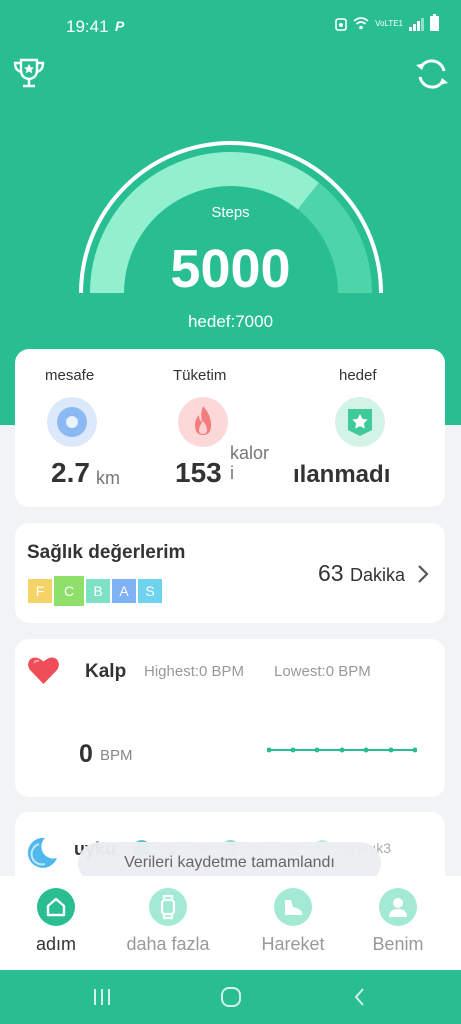 This screenshot has height=1024, width=461. Describe the element at coordinates (98, 591) in the screenshot. I see `grade-chip: B` at that location.